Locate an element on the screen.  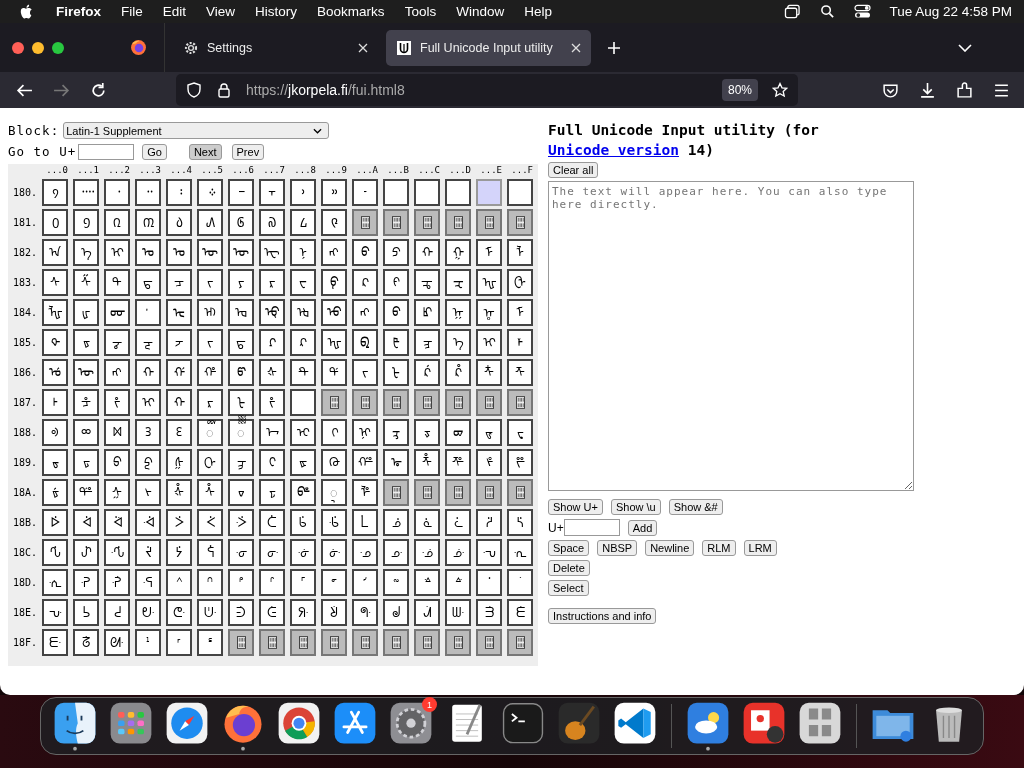
menu-item: View is located at coordinates (221, 11).